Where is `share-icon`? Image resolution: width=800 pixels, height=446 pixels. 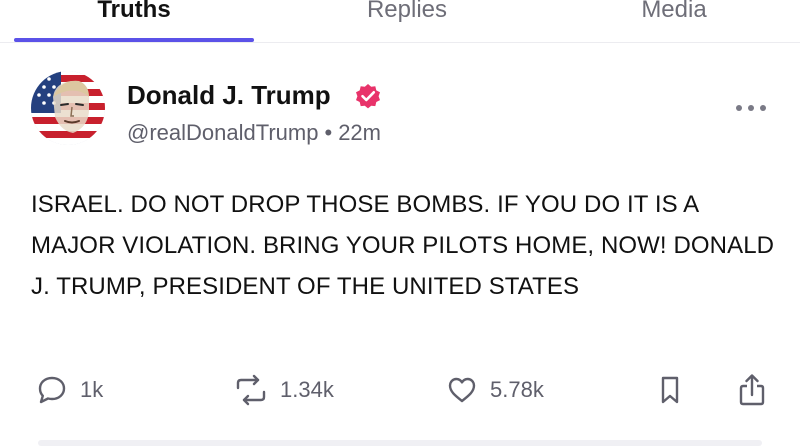
share-icon is located at coordinates (752, 390).